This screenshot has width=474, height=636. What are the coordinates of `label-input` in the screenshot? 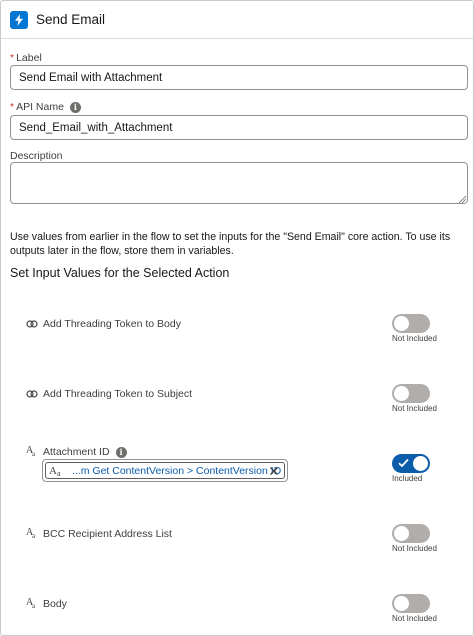 It's located at (239, 77).